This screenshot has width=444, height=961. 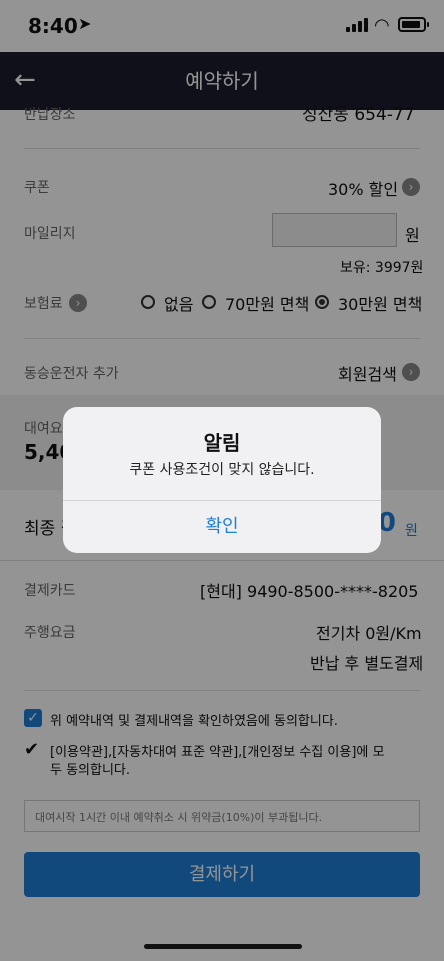 What do you see at coordinates (223, 946) in the screenshot?
I see `home-indicator` at bounding box center [223, 946].